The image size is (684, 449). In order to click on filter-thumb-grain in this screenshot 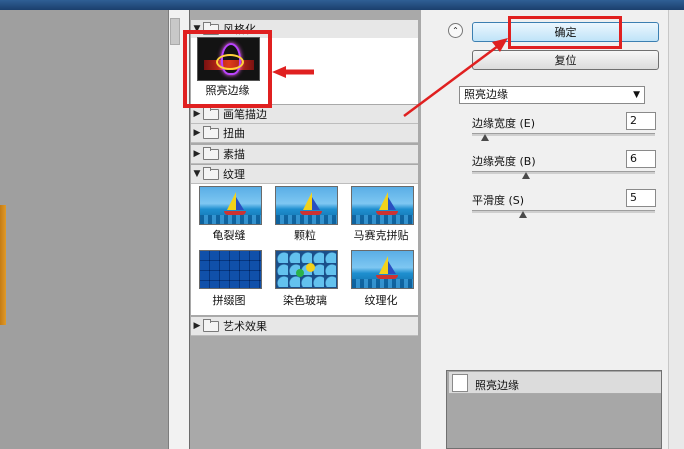, I will do `click(306, 205)`.